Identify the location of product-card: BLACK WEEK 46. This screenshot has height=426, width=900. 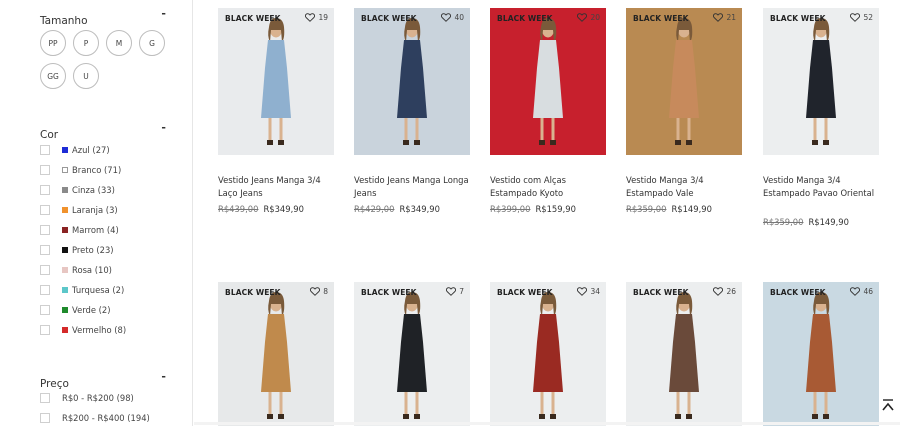
(821, 354).